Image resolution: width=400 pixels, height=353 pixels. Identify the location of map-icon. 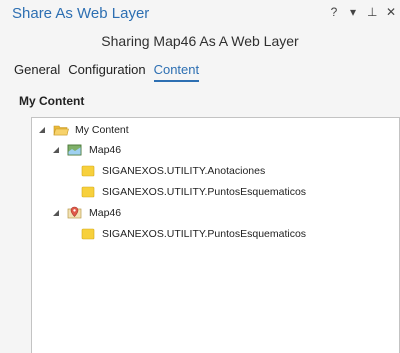
(75, 150).